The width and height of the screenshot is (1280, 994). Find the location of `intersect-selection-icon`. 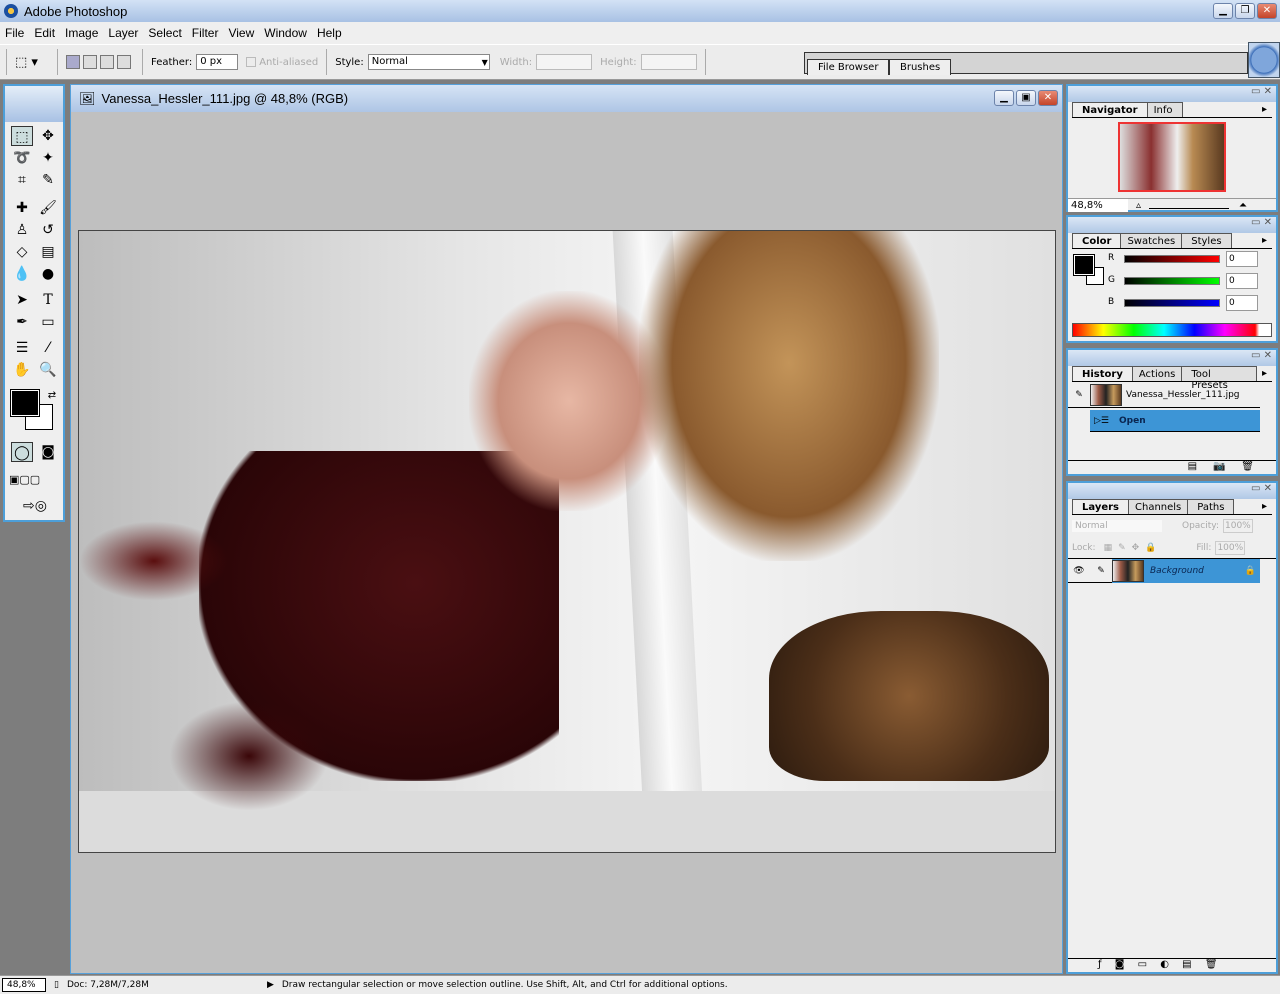

intersect-selection-icon is located at coordinates (124, 62).